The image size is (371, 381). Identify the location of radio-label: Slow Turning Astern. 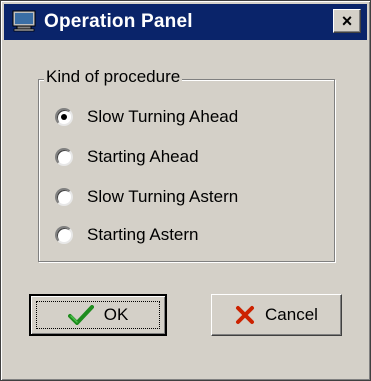
(163, 196).